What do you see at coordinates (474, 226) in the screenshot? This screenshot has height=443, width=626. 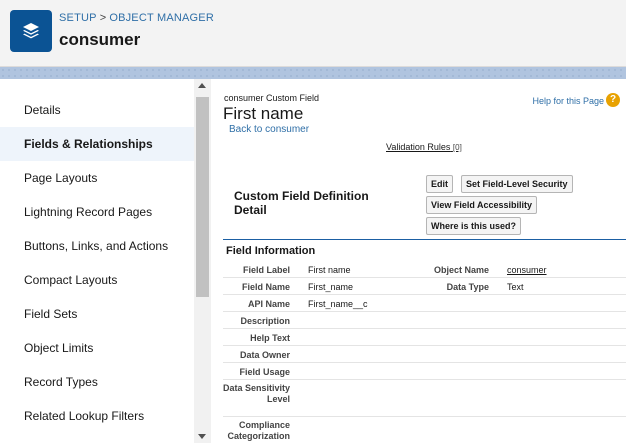 I see `where-is-this-used-button: Where is this used?` at bounding box center [474, 226].